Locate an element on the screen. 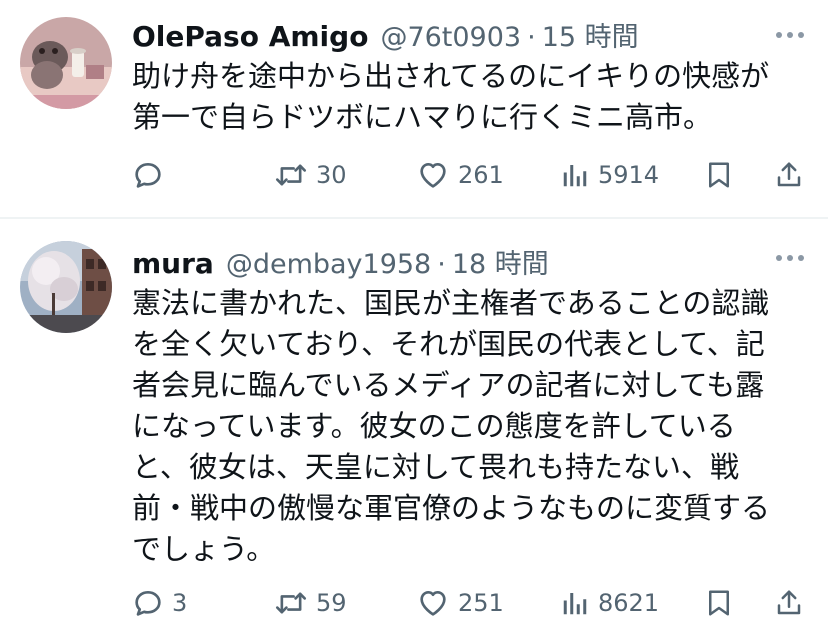 This screenshot has width=828, height=640. tweet-text-line: 助け舟を途中から出されてるのにイキりの快感が is located at coordinates (451, 76).